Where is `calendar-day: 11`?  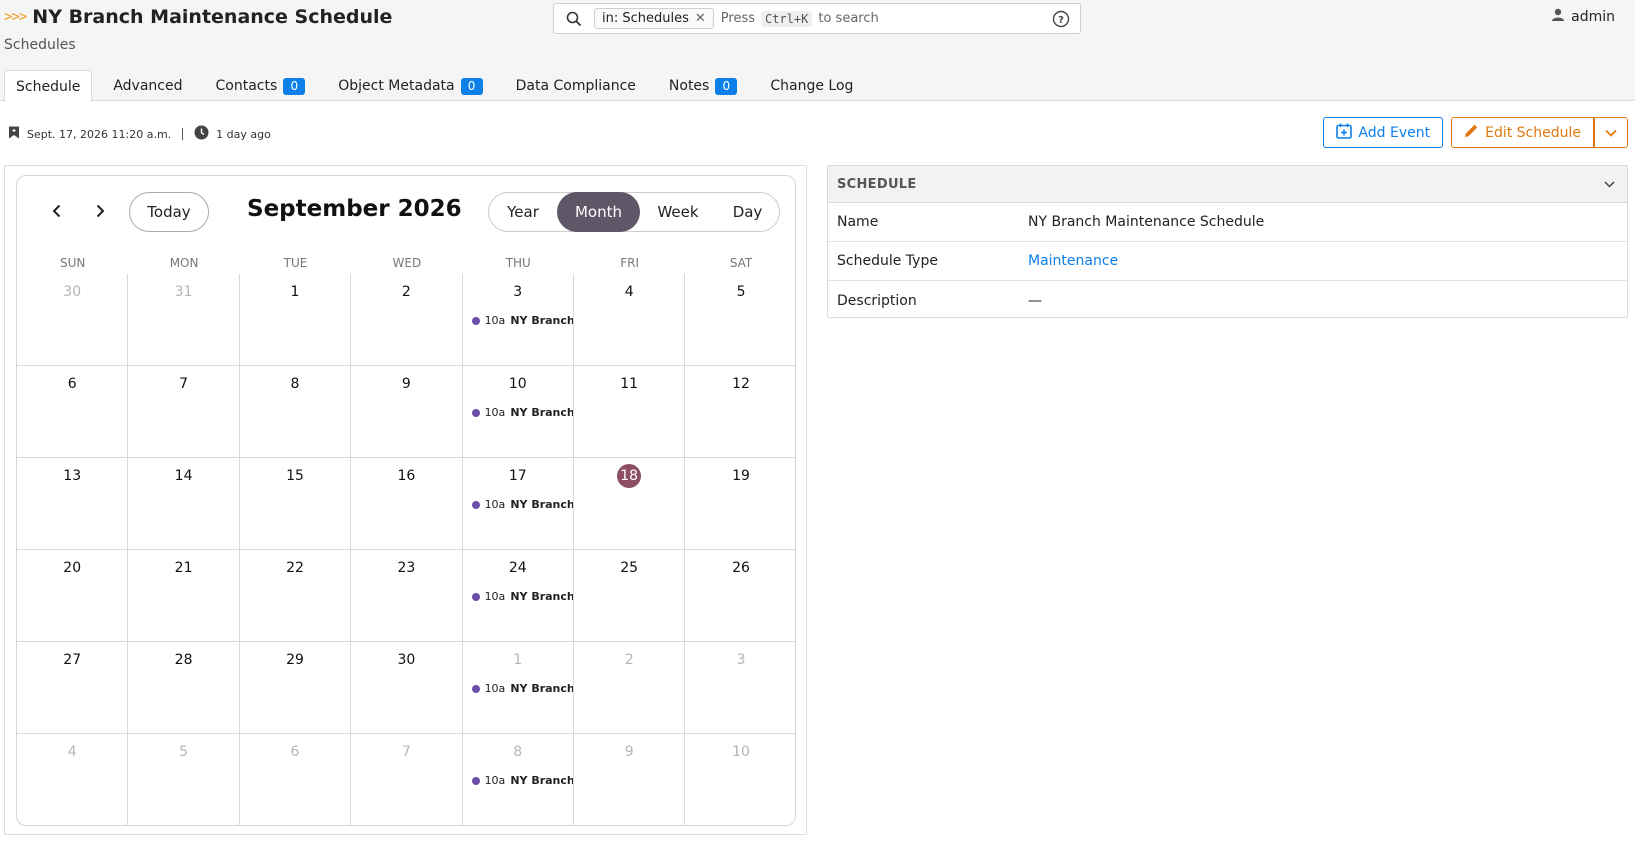
calendar-day: 11 is located at coordinates (630, 411).